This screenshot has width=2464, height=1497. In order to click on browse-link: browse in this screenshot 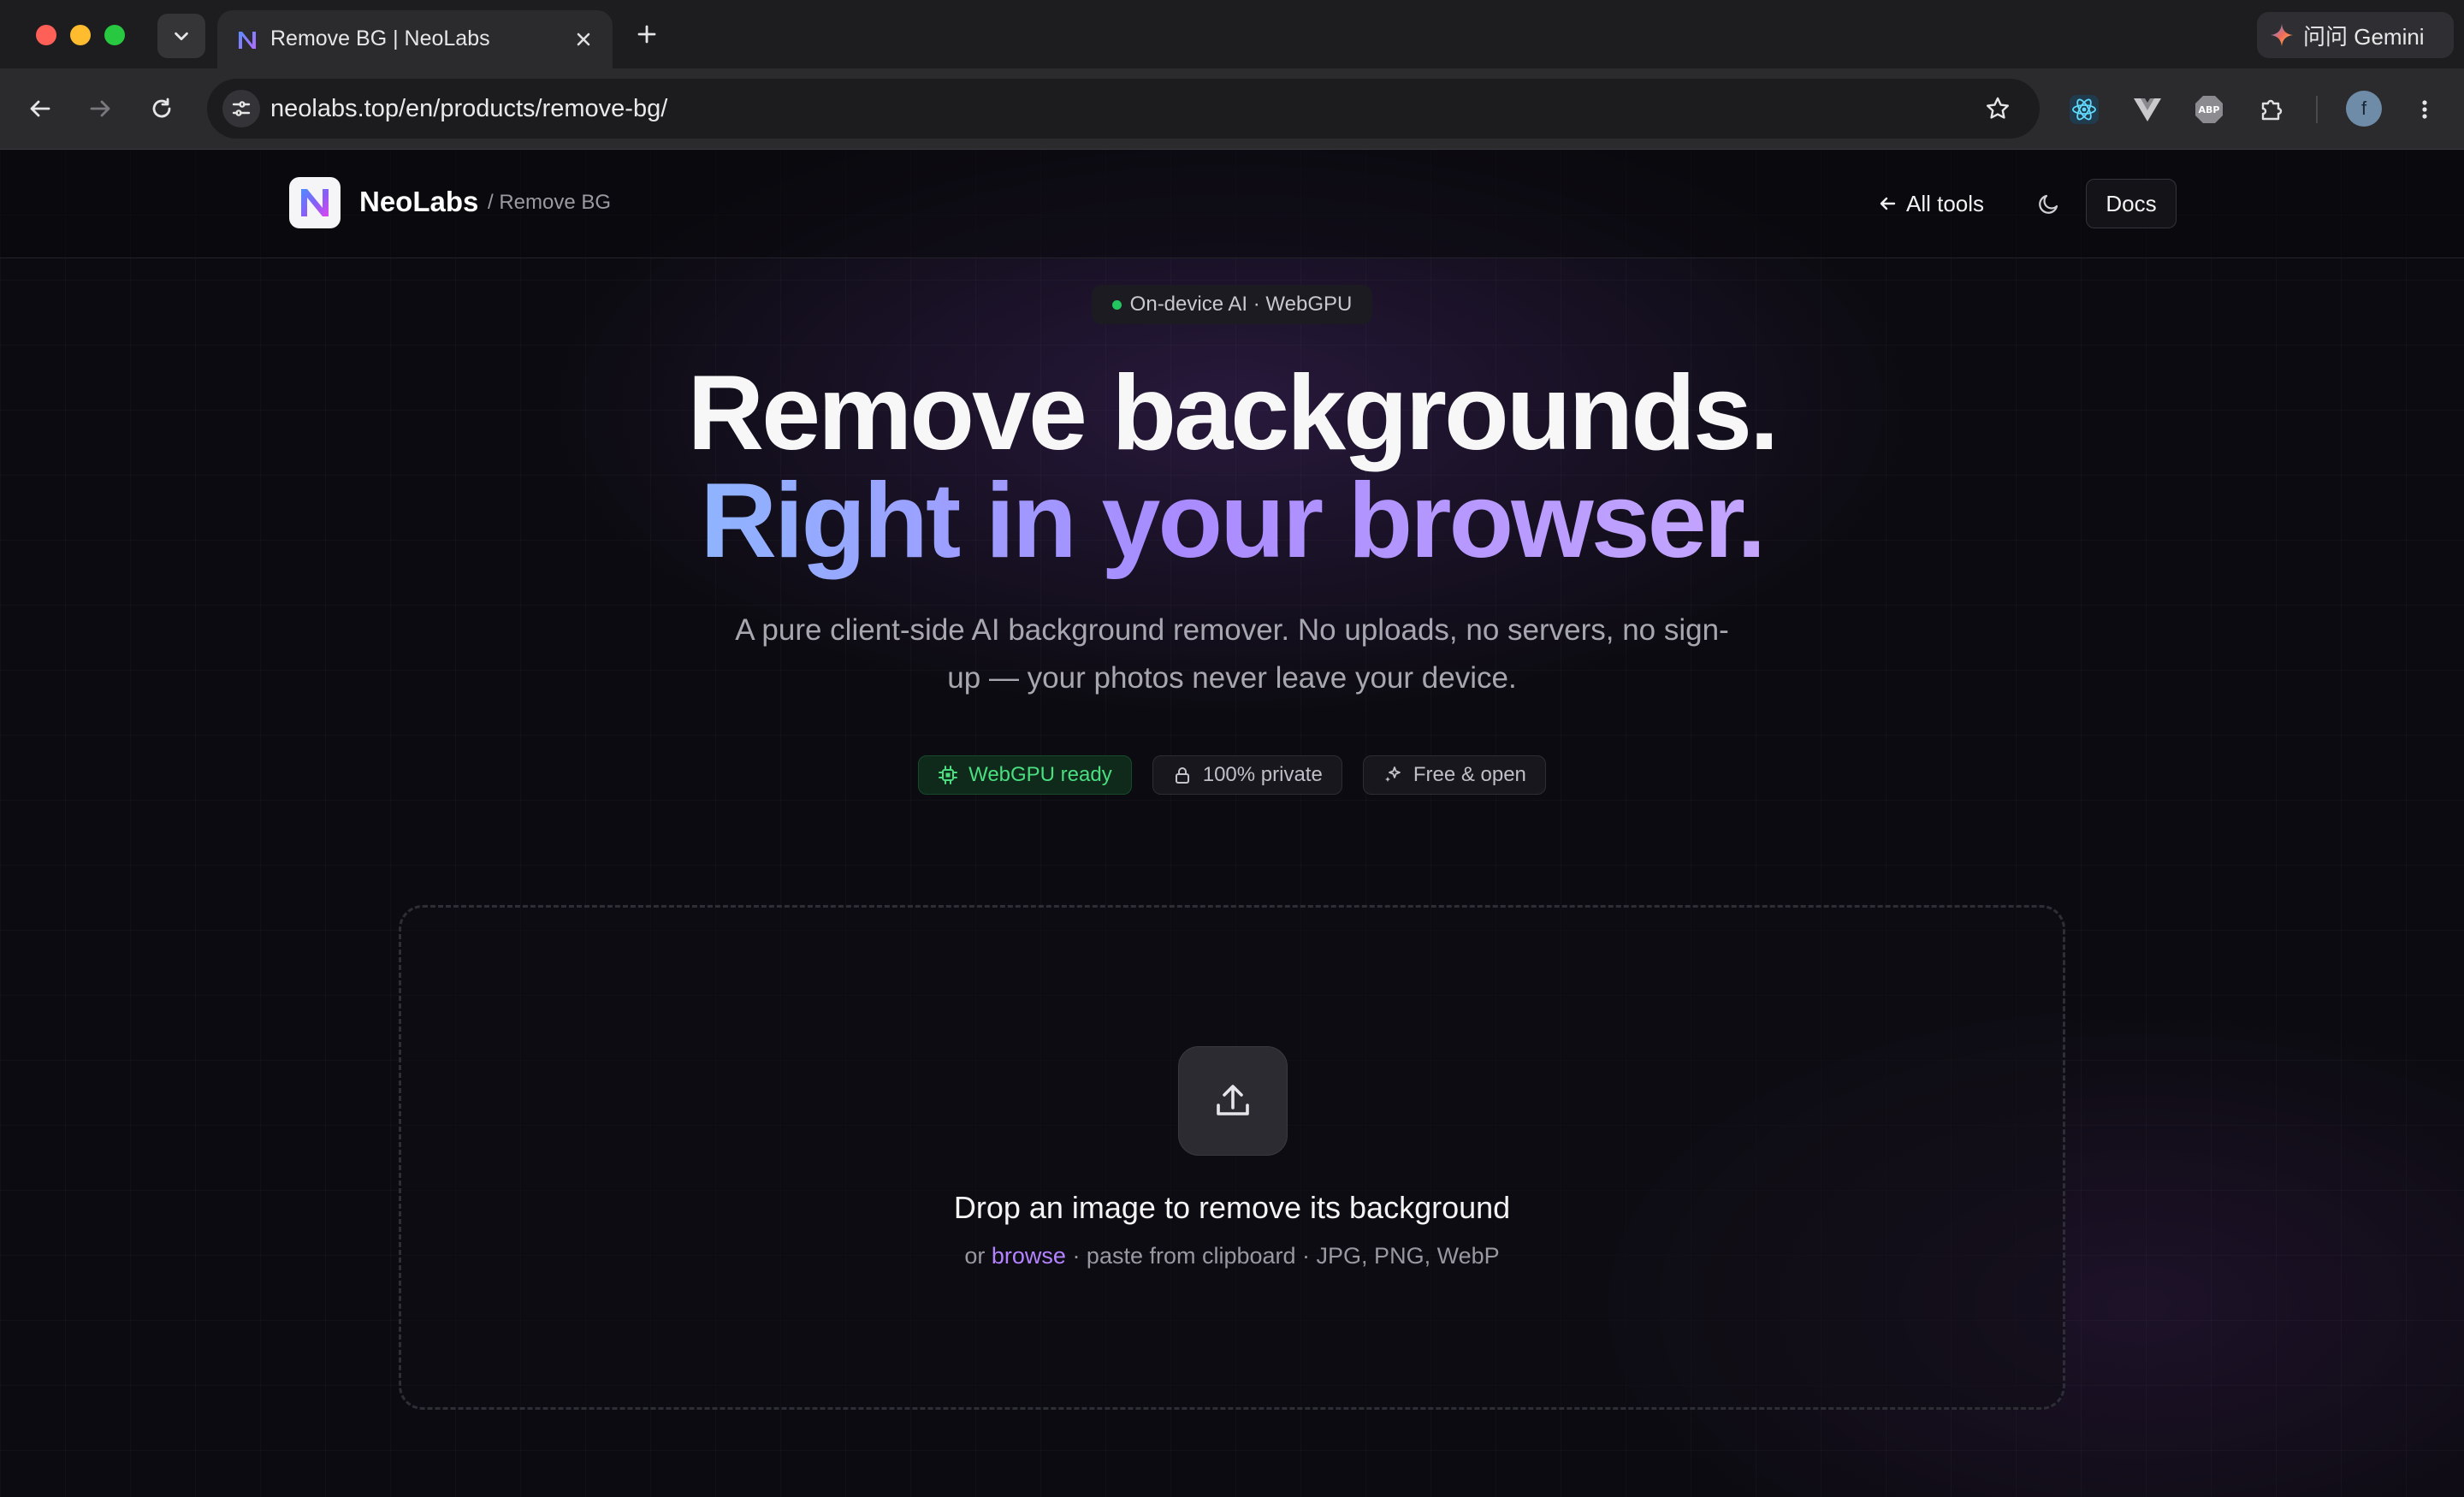, I will do `click(1029, 1256)`.